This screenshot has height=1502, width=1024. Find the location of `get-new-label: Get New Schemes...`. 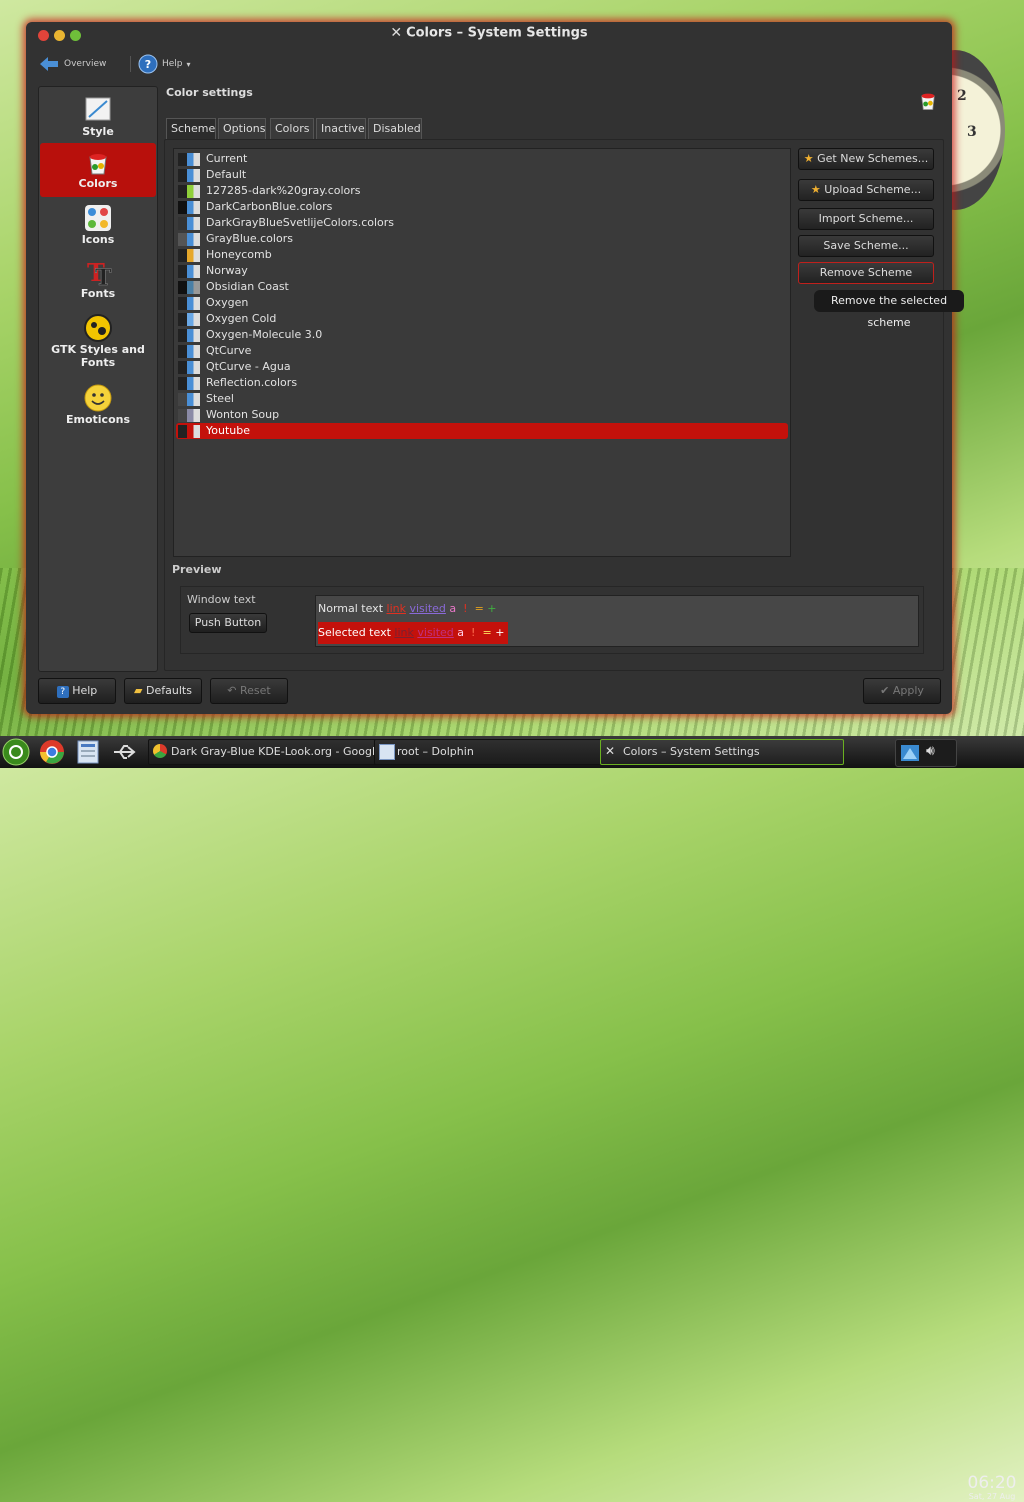

get-new-label: Get New Schemes... is located at coordinates (873, 158).